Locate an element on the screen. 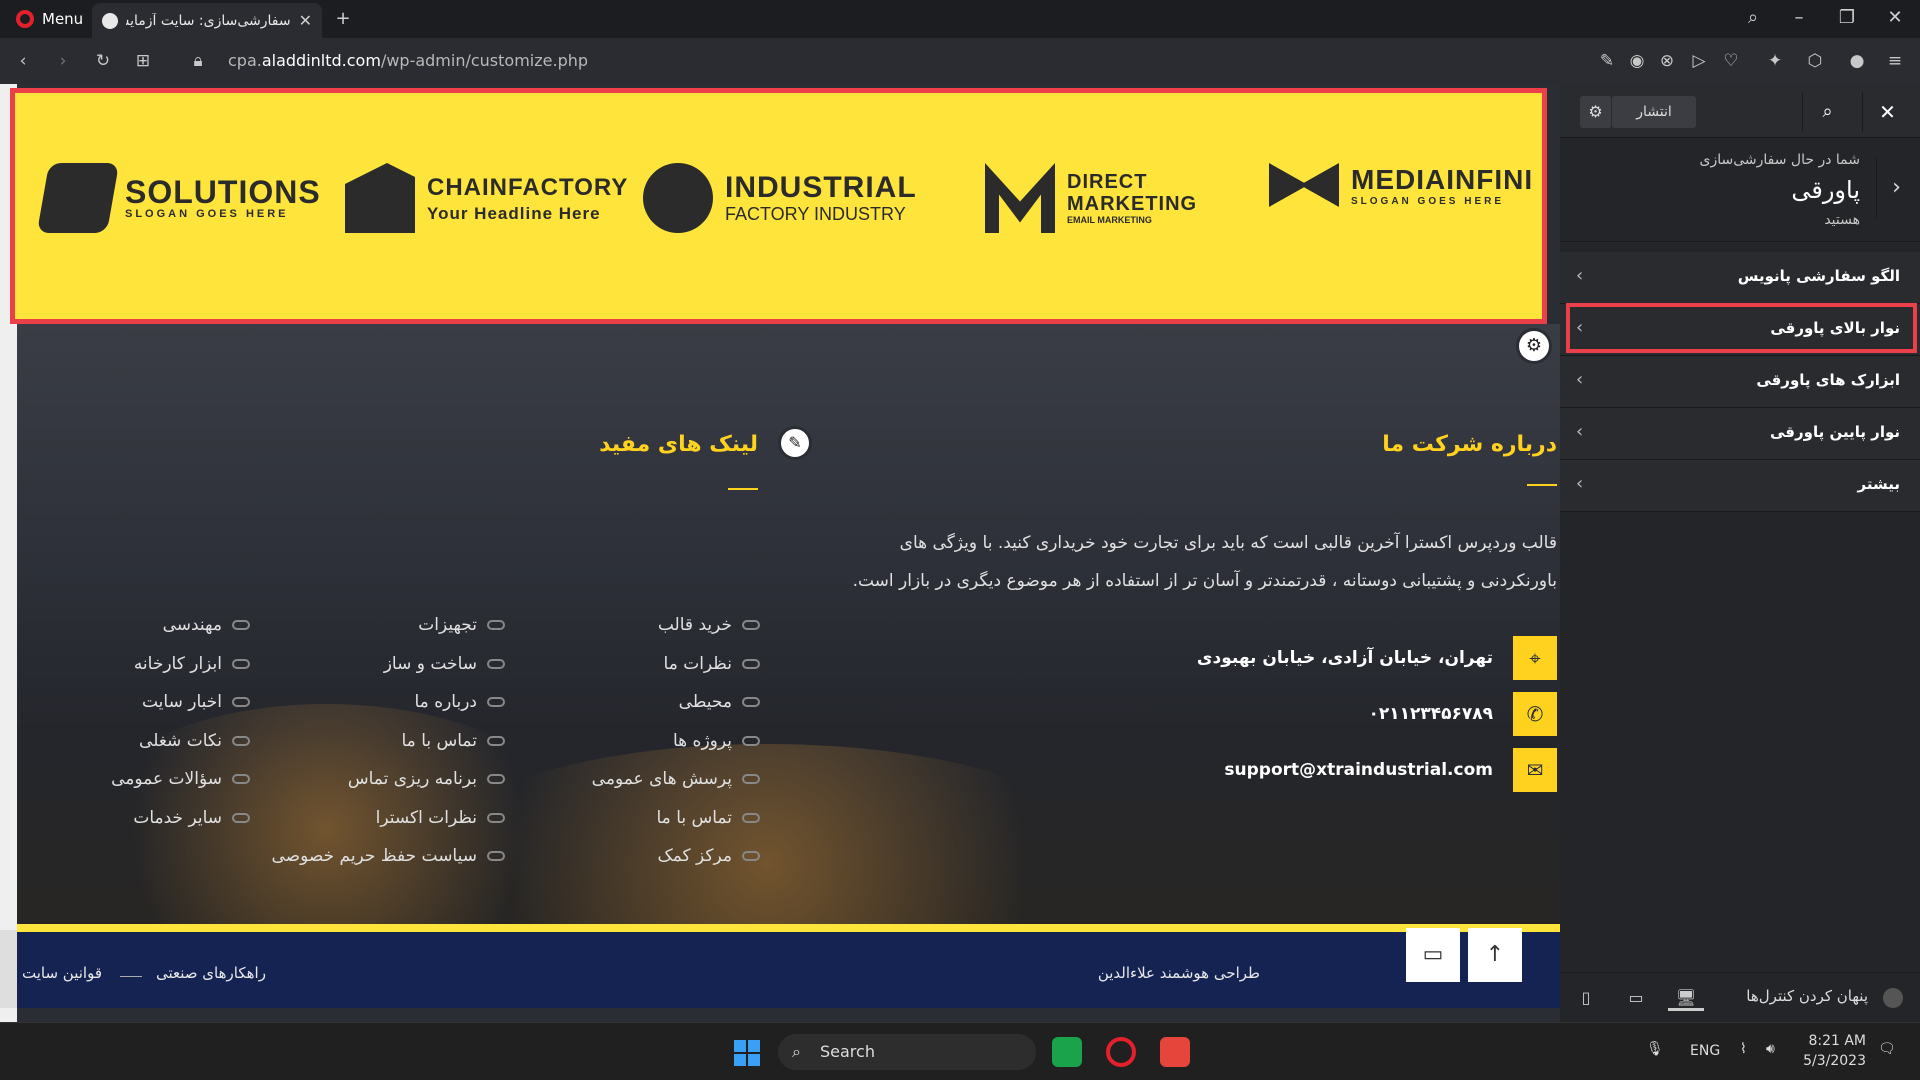 The height and width of the screenshot is (1080, 1920). phone-icon: ✆ is located at coordinates (1535, 714).